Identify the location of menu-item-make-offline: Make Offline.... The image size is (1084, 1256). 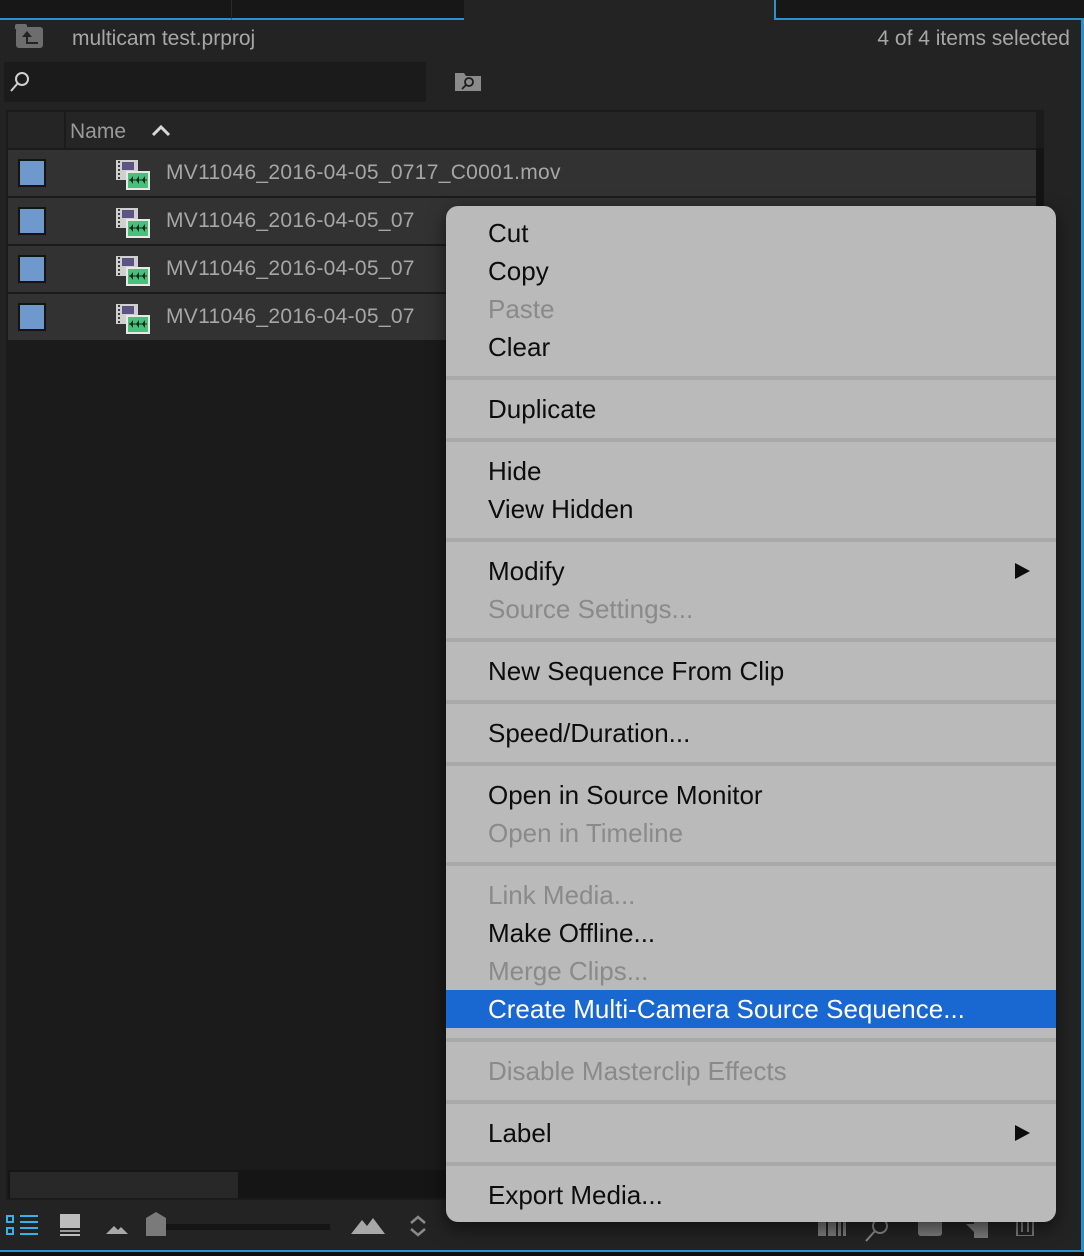
(751, 933).